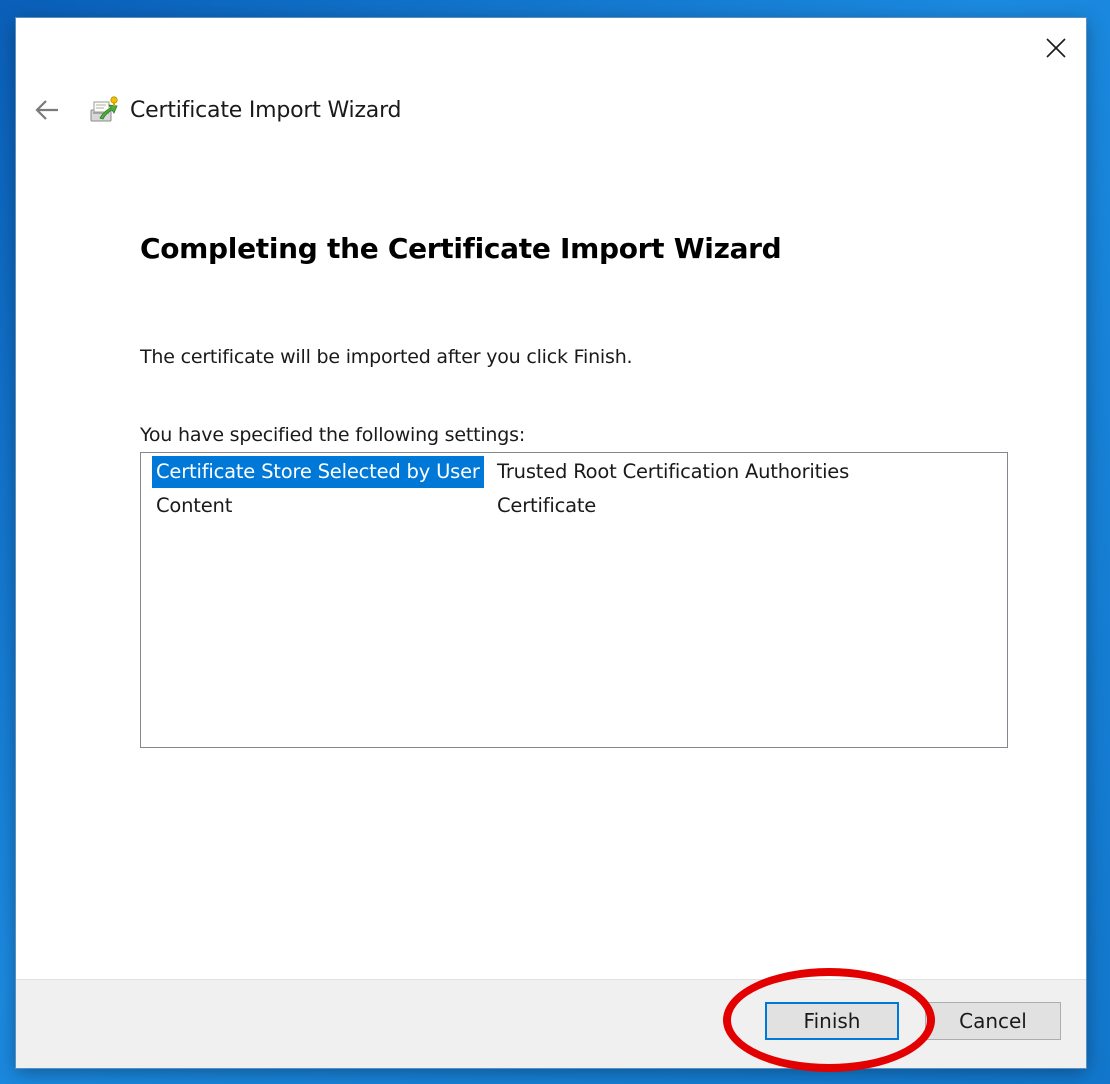 Image resolution: width=1110 pixels, height=1084 pixels. I want to click on settings-row-value: Trusted Root Certification Authorities, so click(673, 471).